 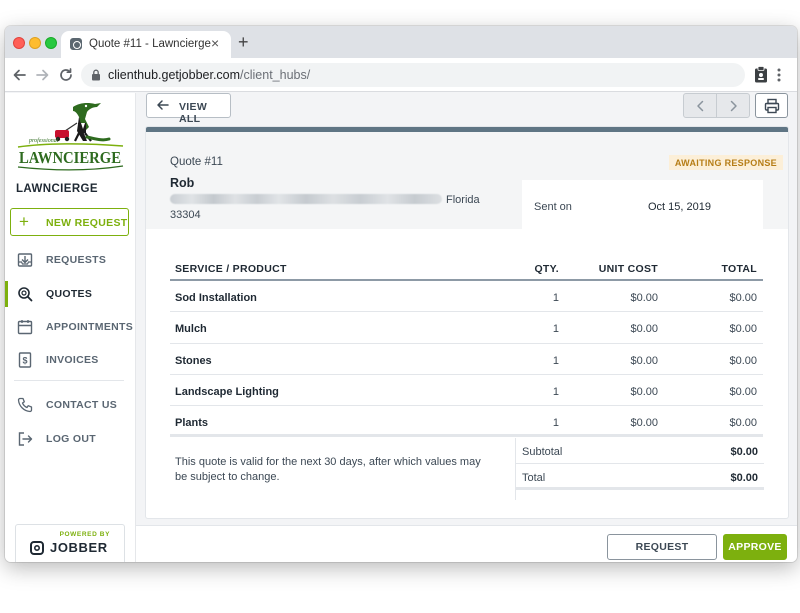 I want to click on lawncierge-logo: professional LAWNCIERGE, so click(x=71, y=138).